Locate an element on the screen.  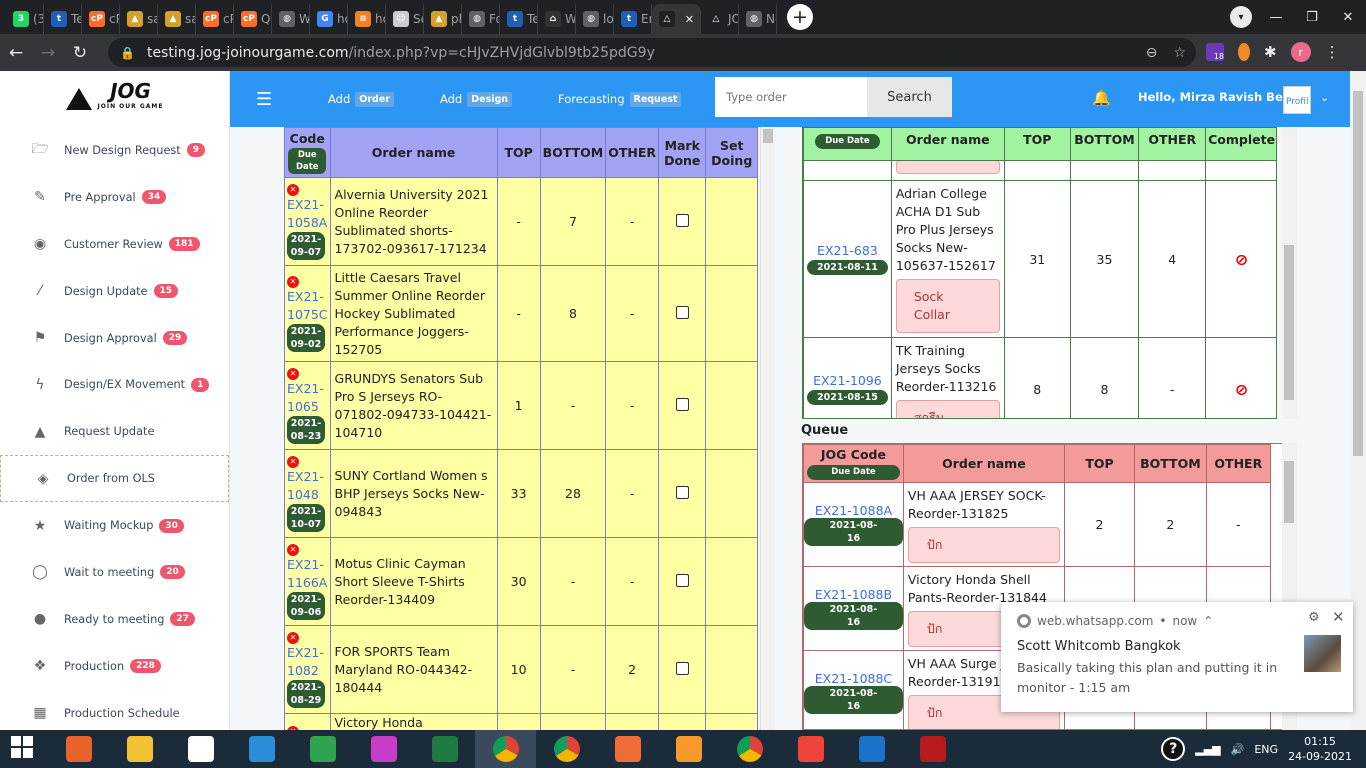
help-icon: ? is located at coordinates (1173, 749).